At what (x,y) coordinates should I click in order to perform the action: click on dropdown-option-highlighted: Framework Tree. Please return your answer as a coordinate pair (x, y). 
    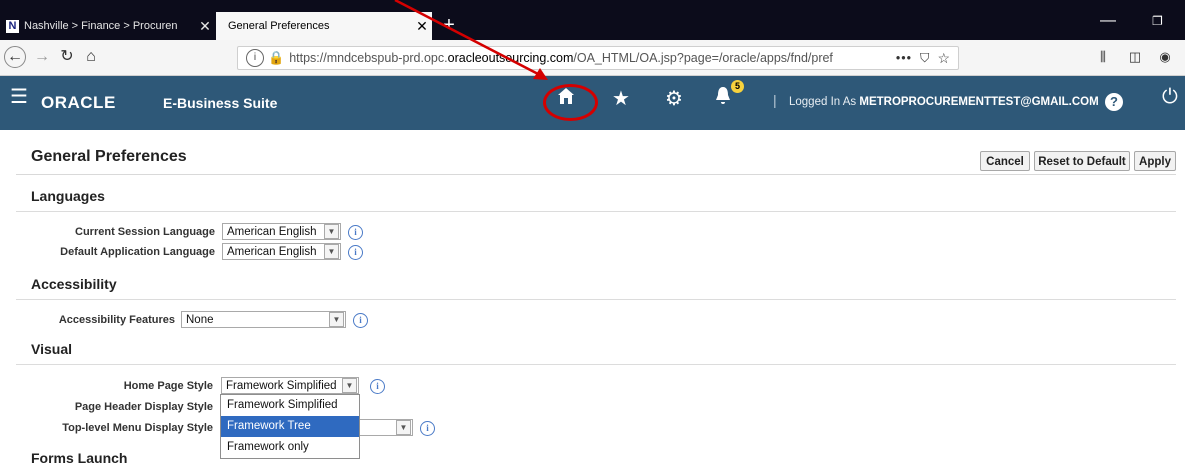
    Looking at the image, I should click on (290, 426).